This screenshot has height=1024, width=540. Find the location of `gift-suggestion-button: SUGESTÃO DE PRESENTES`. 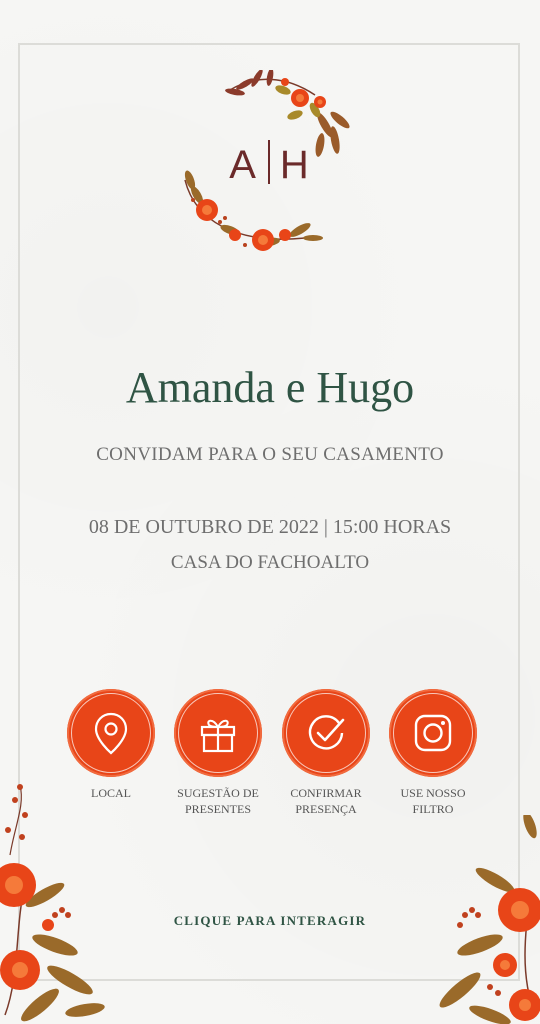

gift-suggestion-button: SUGESTÃO DE PRESENTES is located at coordinates (218, 753).